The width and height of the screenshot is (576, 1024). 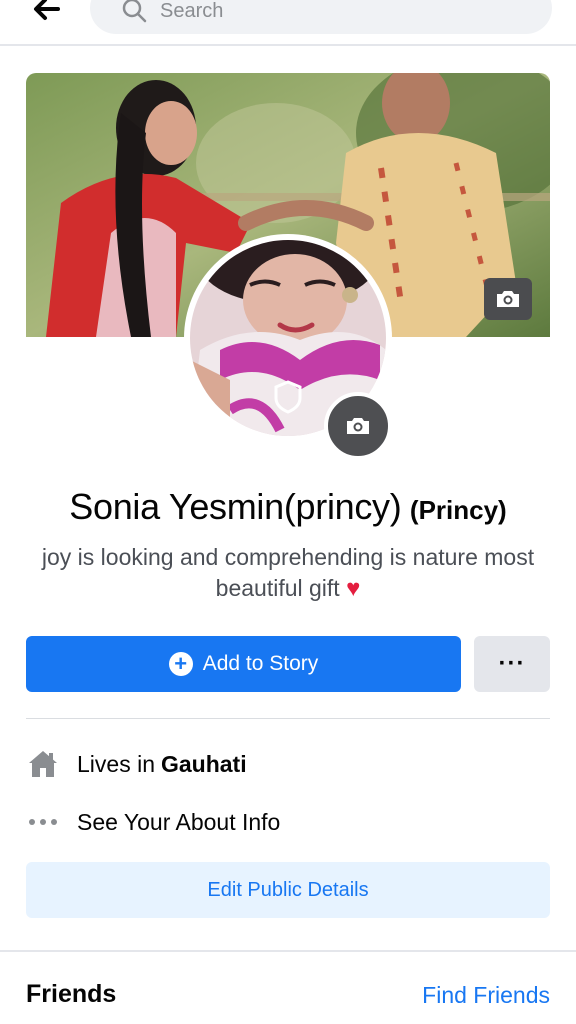 I want to click on edit-public-details-label: Edit Public Details, so click(x=288, y=889).